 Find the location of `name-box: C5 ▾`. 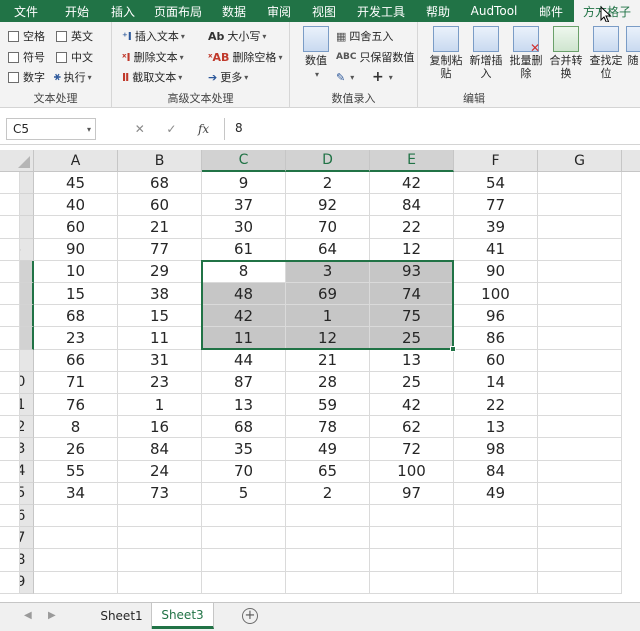

name-box: C5 ▾ is located at coordinates (51, 129).